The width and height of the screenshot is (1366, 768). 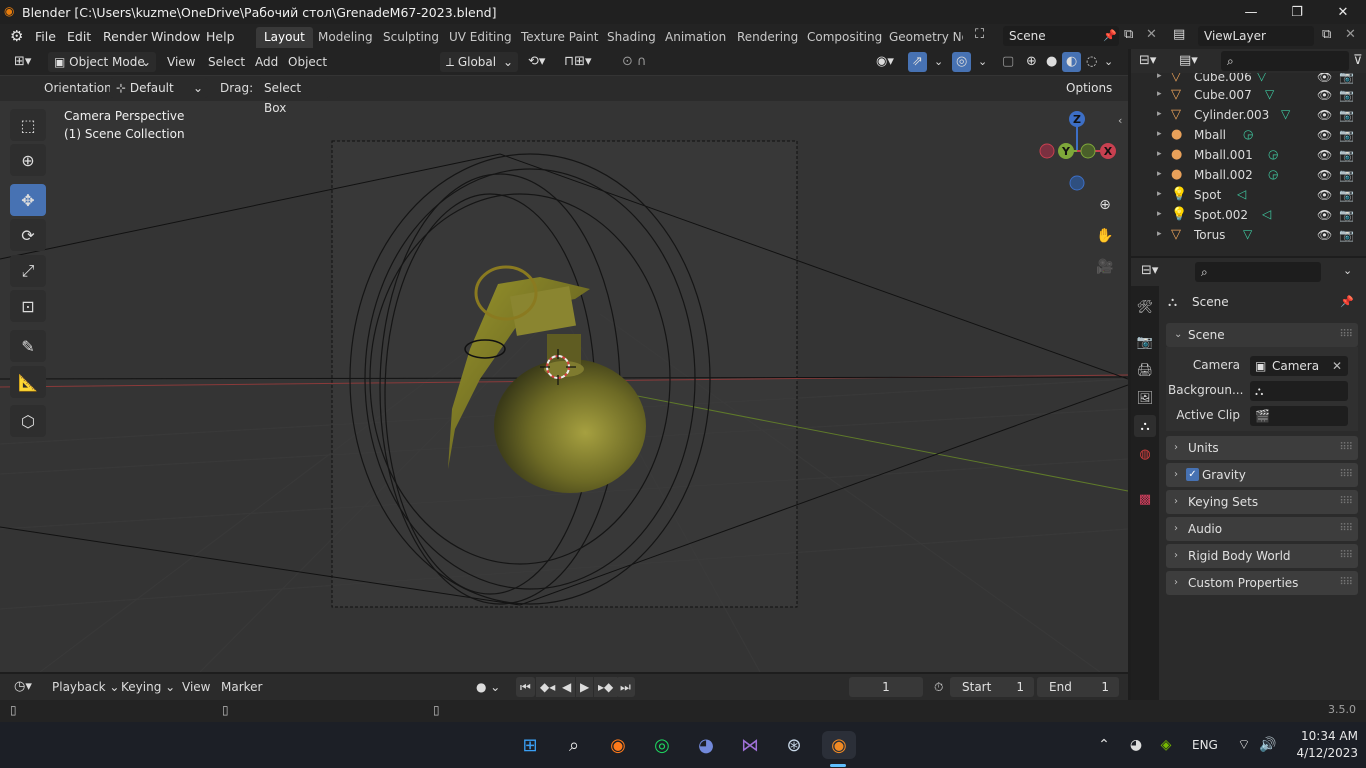 I want to click on scene-selector-icon: ⛶, so click(x=979, y=34).